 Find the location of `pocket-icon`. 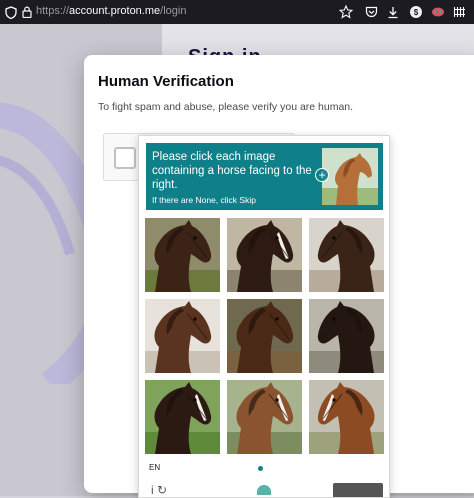

pocket-icon is located at coordinates (371, 12).